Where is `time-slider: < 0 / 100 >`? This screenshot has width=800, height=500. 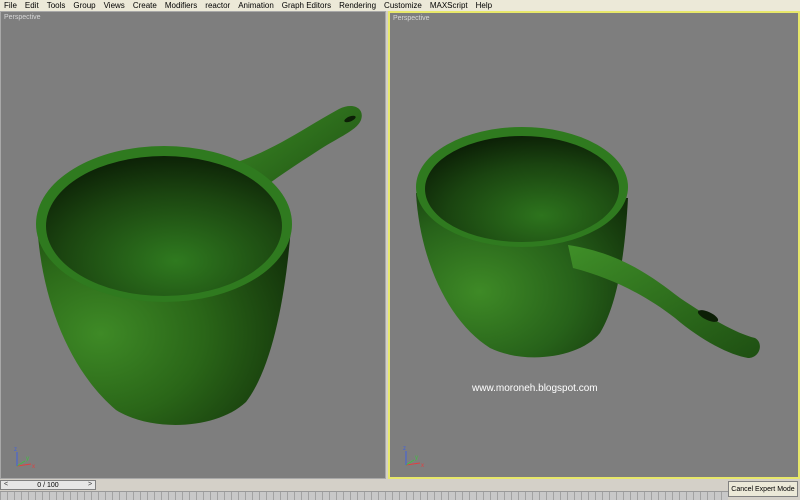
time-slider: < 0 / 100 > is located at coordinates (48, 485).